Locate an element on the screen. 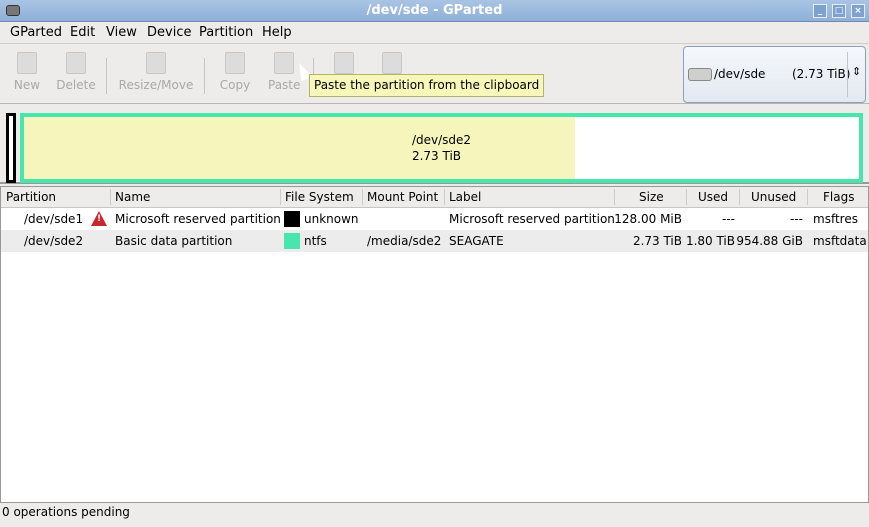 This screenshot has width=869, height=527. chevron-up-down-icon: ⇕ is located at coordinates (857, 71).